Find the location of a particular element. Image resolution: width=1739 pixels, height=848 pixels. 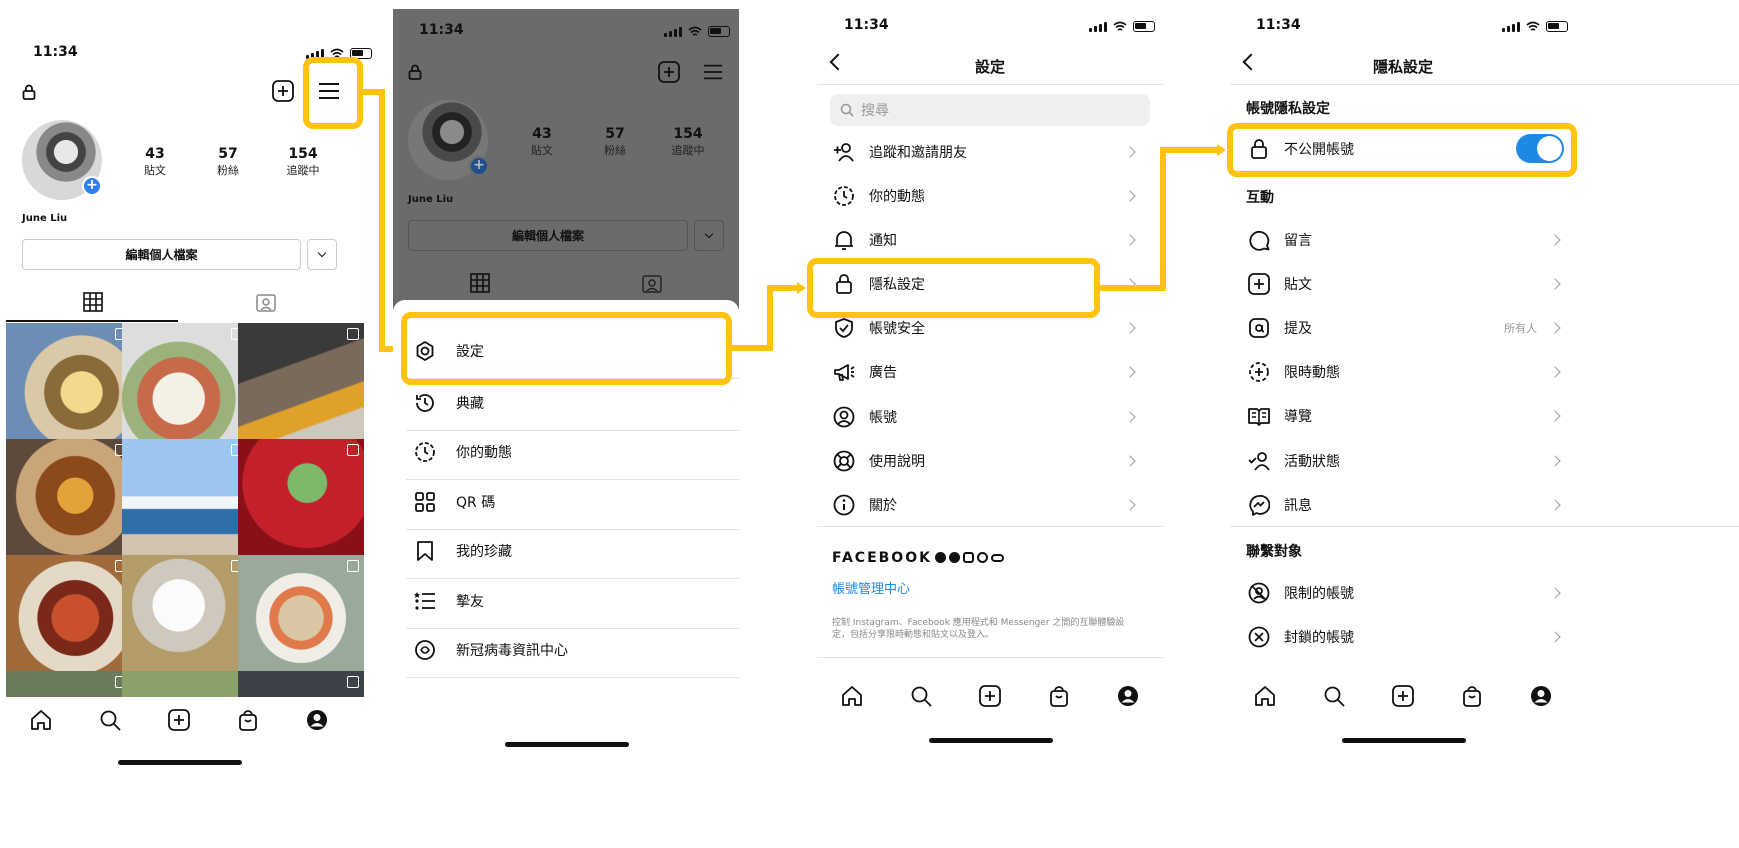

privacy-item-messages: 訊息 is located at coordinates (1492, 504).